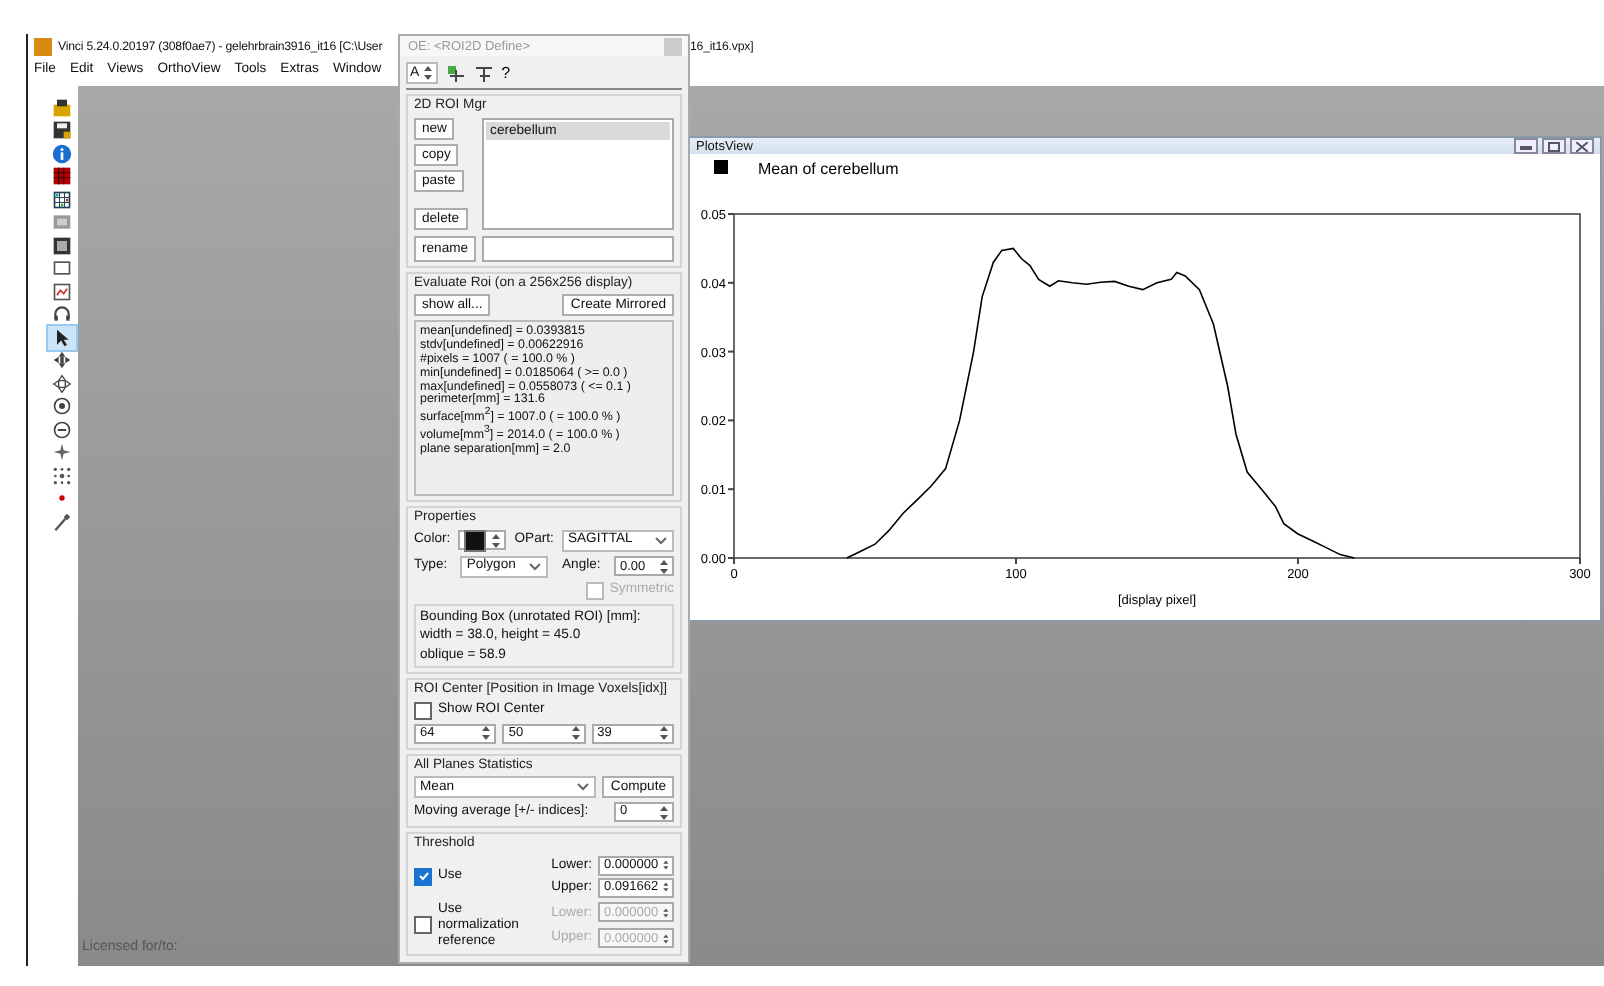 This screenshot has height=986, width=1604. Describe the element at coordinates (506, 73) in the screenshot. I see `help-button: ?` at that location.